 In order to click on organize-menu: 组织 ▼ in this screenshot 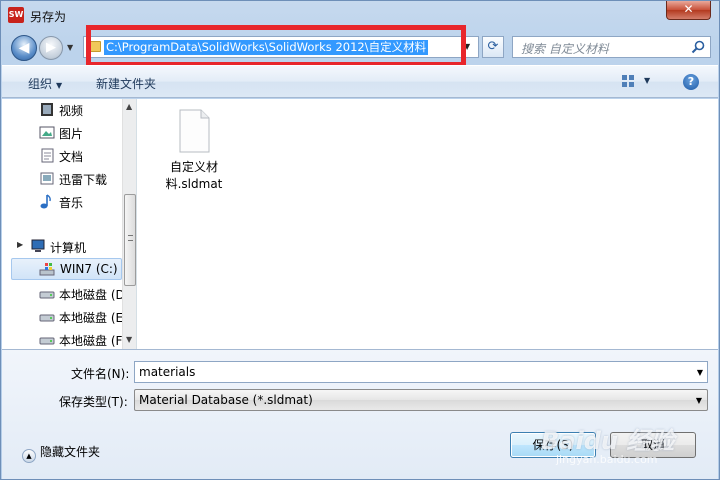, I will do `click(45, 83)`.